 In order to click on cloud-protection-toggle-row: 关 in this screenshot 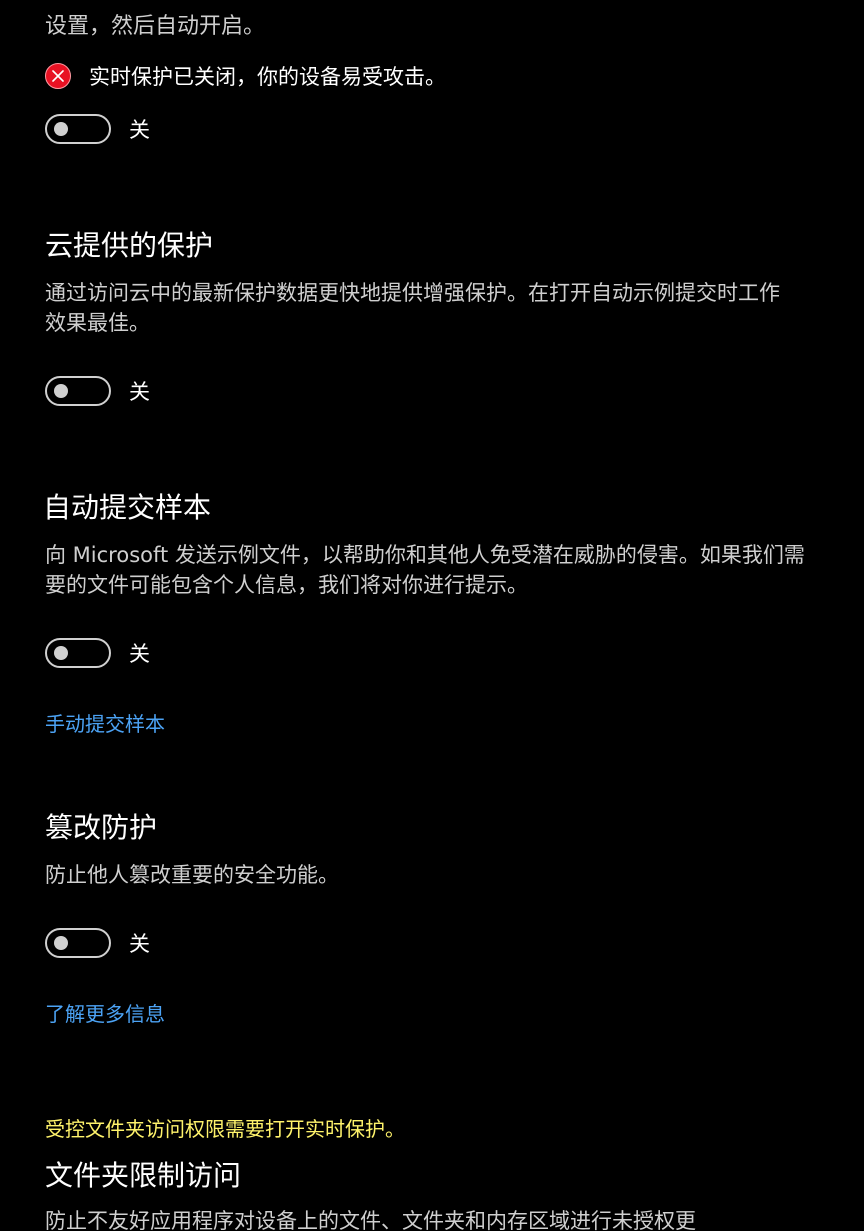, I will do `click(97, 391)`.